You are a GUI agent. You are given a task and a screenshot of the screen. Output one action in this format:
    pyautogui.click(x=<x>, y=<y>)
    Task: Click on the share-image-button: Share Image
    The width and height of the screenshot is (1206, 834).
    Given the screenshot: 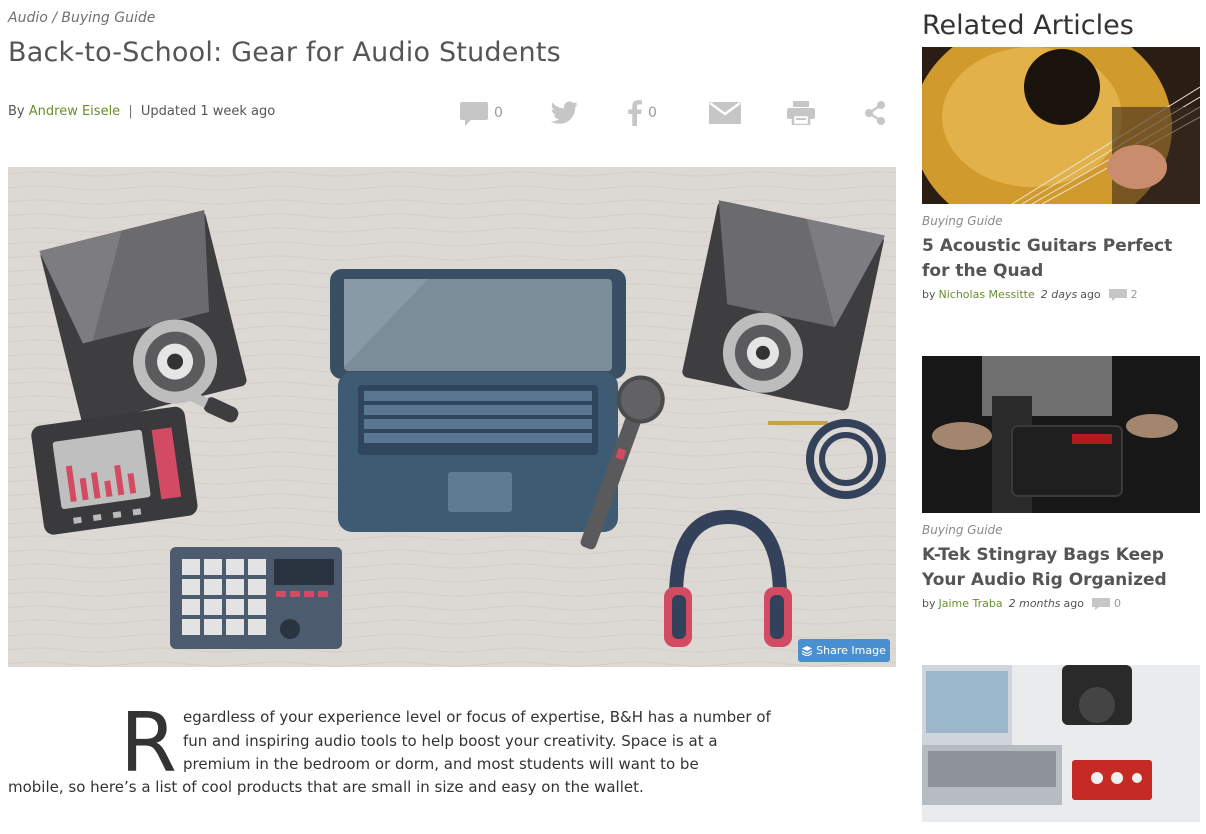 What is the action you would take?
    pyautogui.click(x=844, y=650)
    